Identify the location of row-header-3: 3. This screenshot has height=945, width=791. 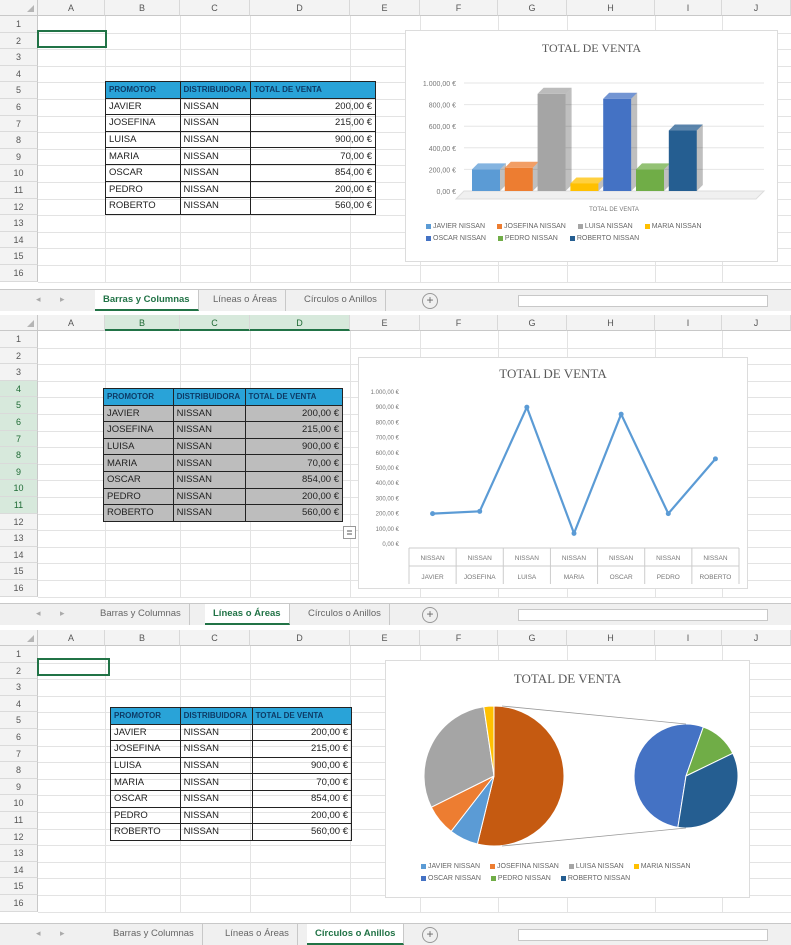
(19, 687).